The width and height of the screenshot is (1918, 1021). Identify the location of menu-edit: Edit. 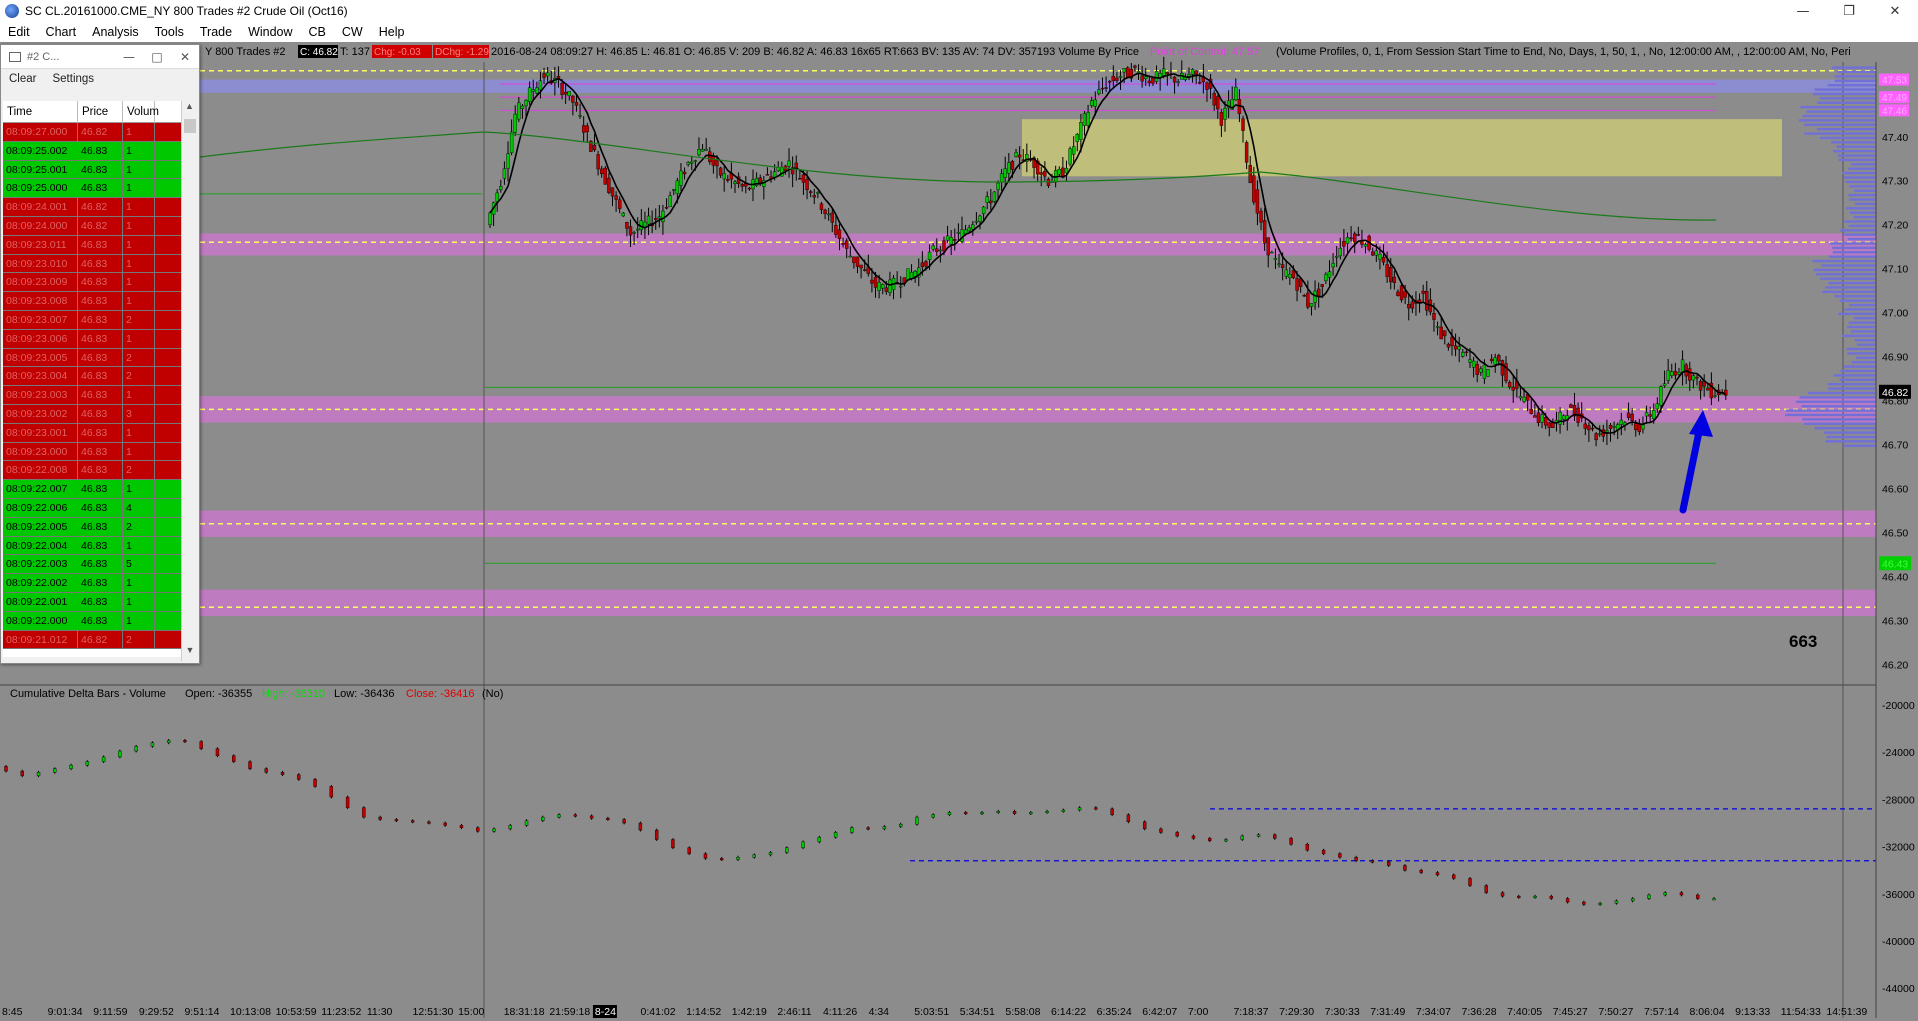
(19, 32).